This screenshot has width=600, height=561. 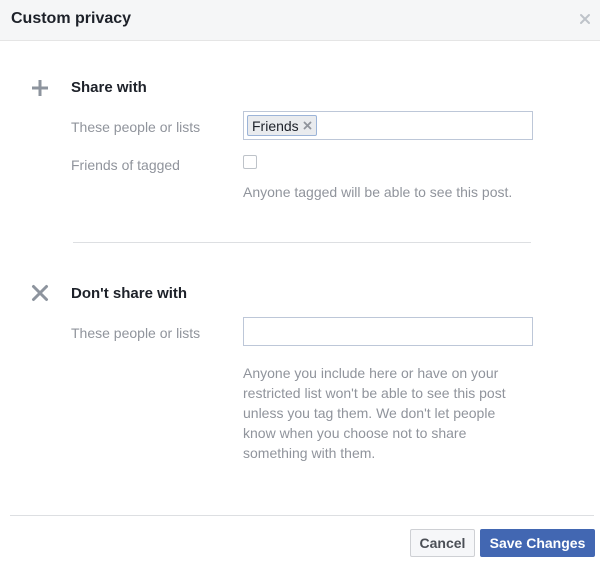 What do you see at coordinates (585, 19) in the screenshot?
I see `close-icon` at bounding box center [585, 19].